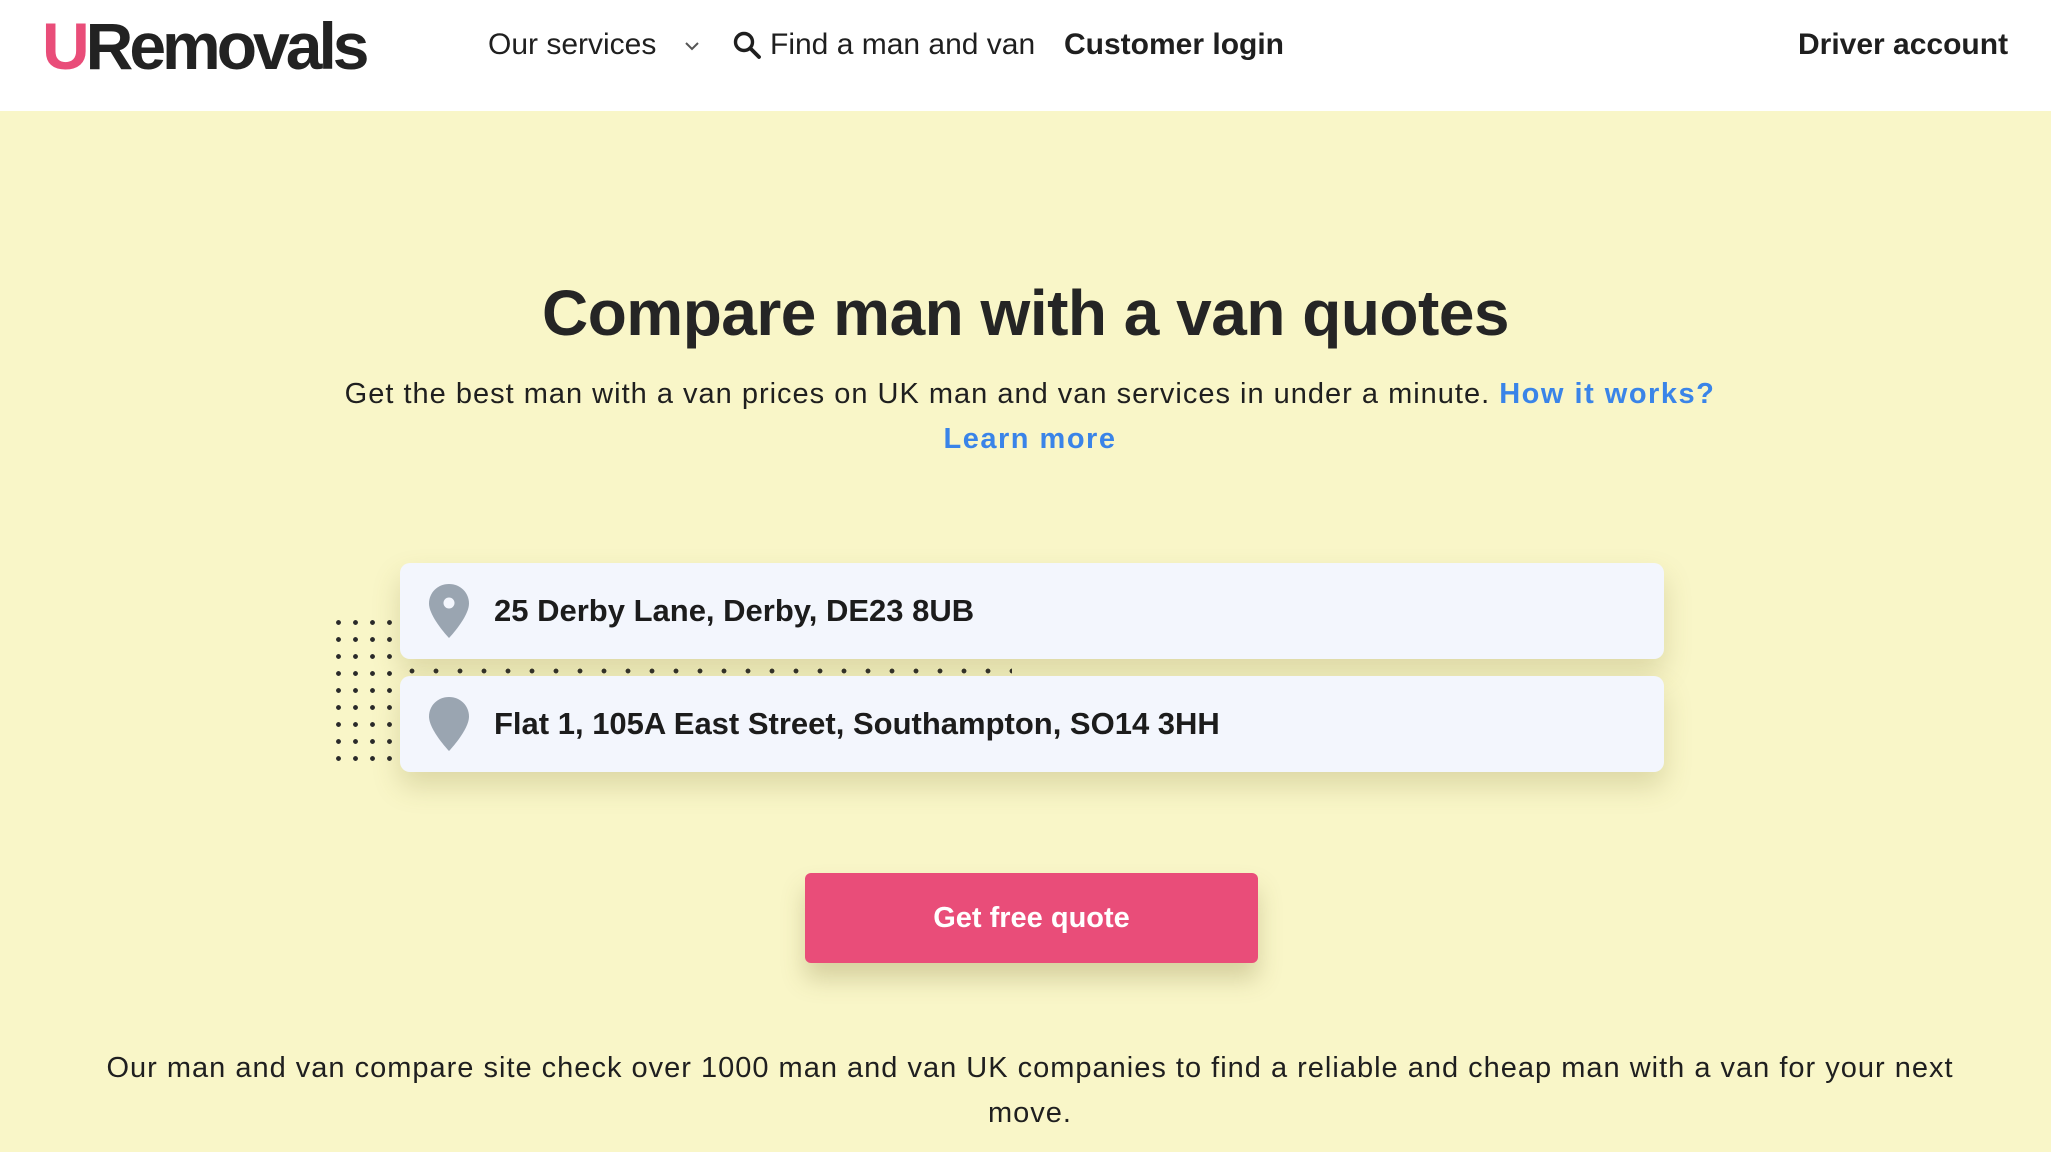  I want to click on search-icon, so click(747, 45).